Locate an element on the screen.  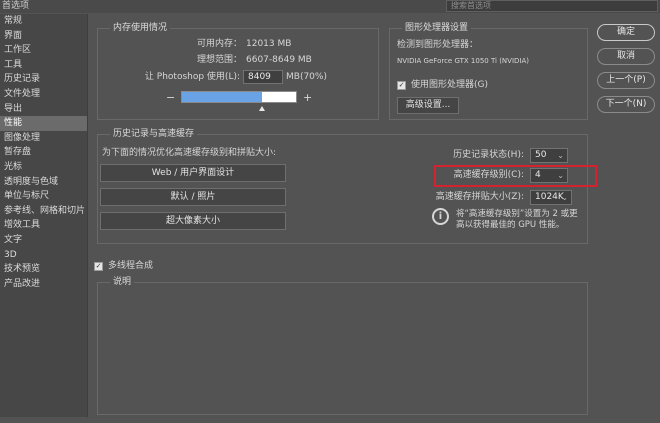
info-icon: i is located at coordinates (440, 216).